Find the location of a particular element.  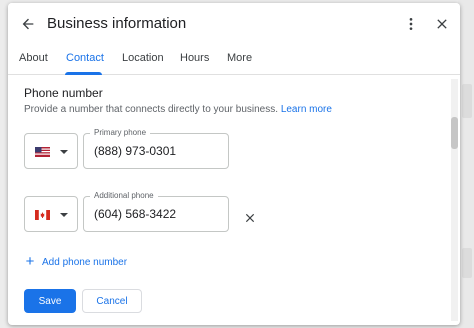

primary-phone-field: Primary phone (888) 973-0301 is located at coordinates (156, 148).